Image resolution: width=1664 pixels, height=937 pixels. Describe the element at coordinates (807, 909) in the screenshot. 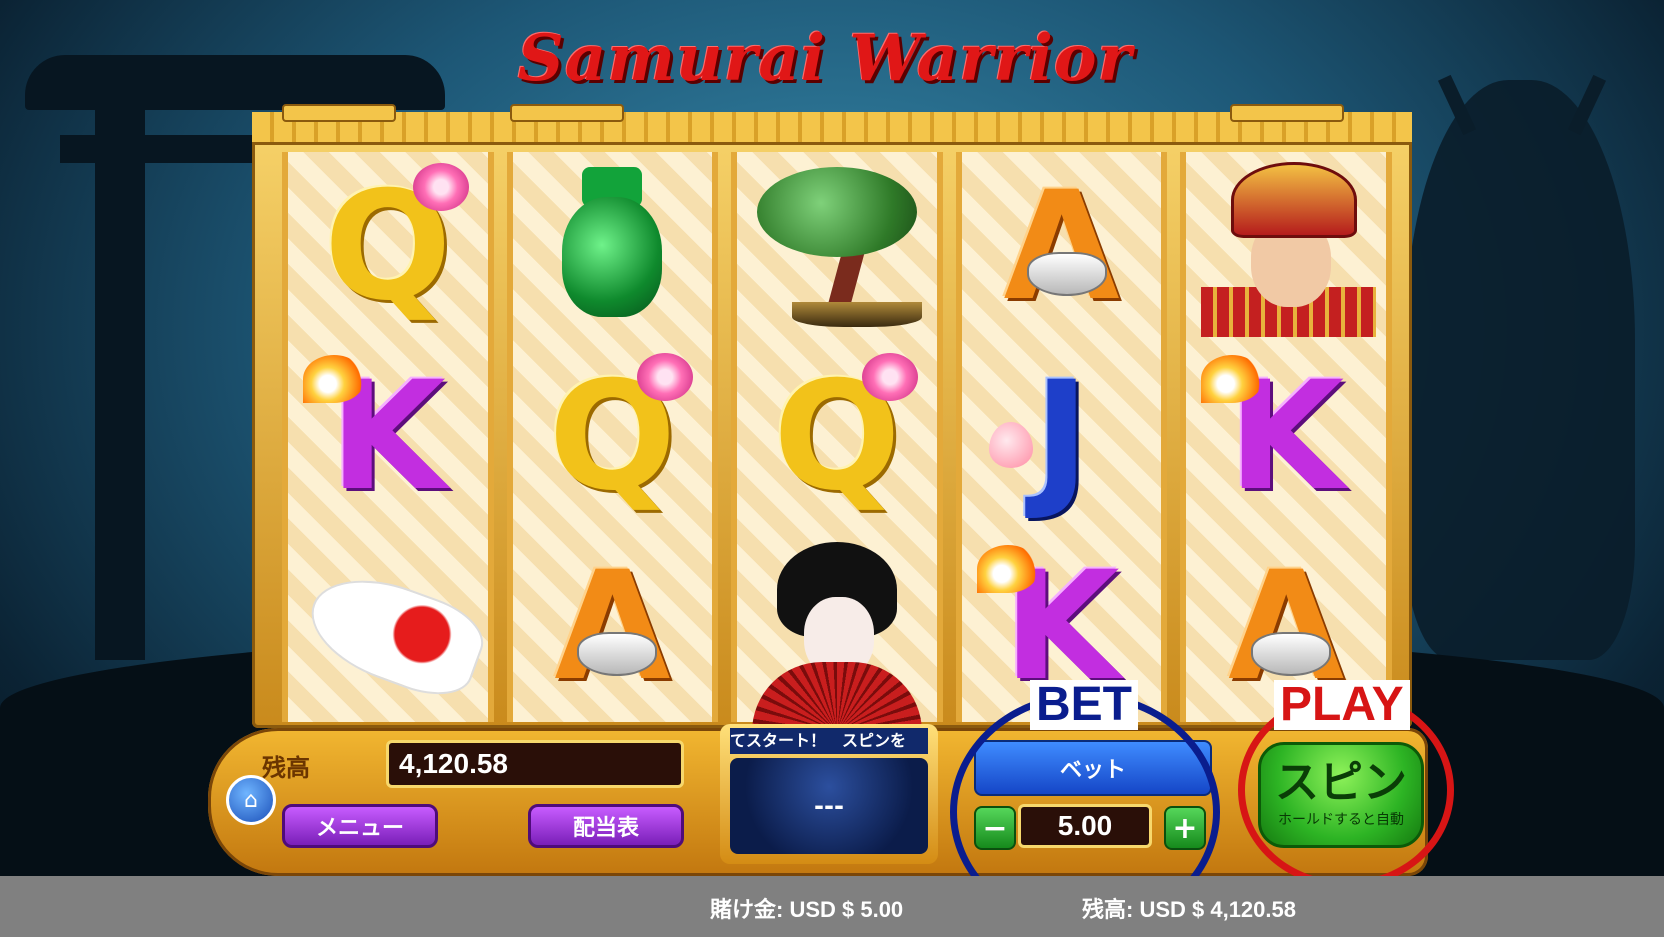

I see `wager-status-text: 賭け金: USD $ 5.00` at that location.